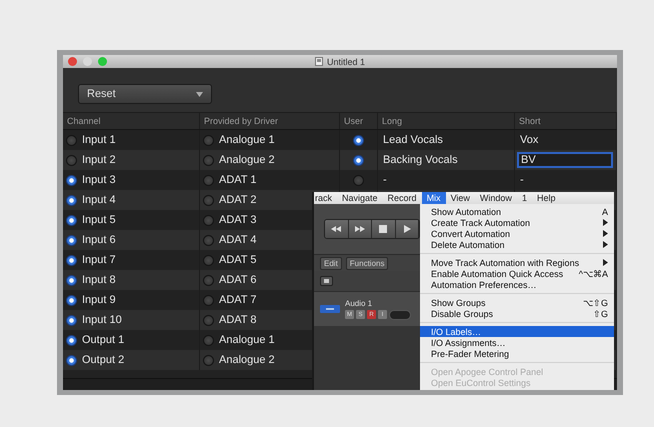  What do you see at coordinates (522, 180) in the screenshot?
I see `short-label: -` at bounding box center [522, 180].